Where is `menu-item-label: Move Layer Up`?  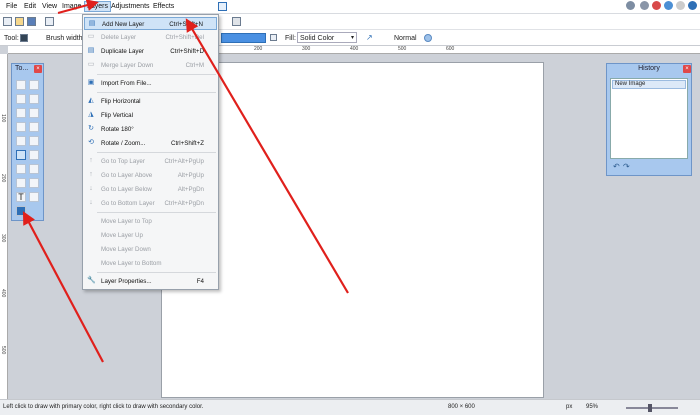 menu-item-label: Move Layer Up is located at coordinates (122, 235).